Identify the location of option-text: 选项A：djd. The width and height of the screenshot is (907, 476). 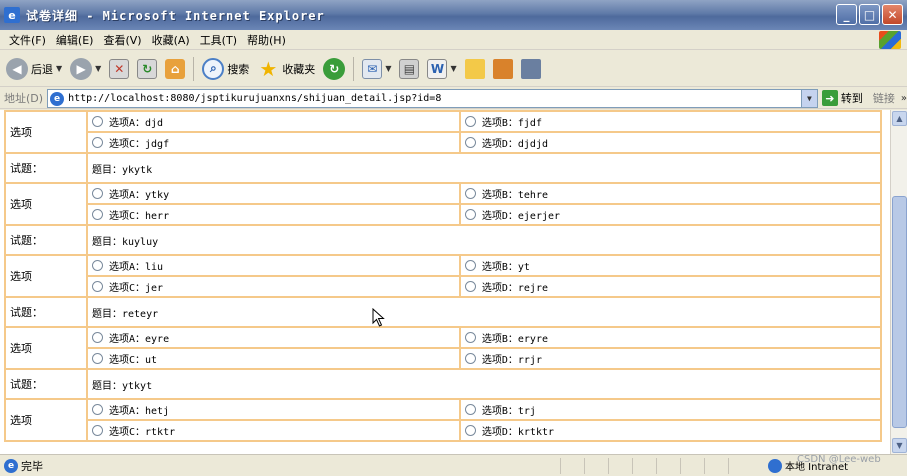
(136, 123).